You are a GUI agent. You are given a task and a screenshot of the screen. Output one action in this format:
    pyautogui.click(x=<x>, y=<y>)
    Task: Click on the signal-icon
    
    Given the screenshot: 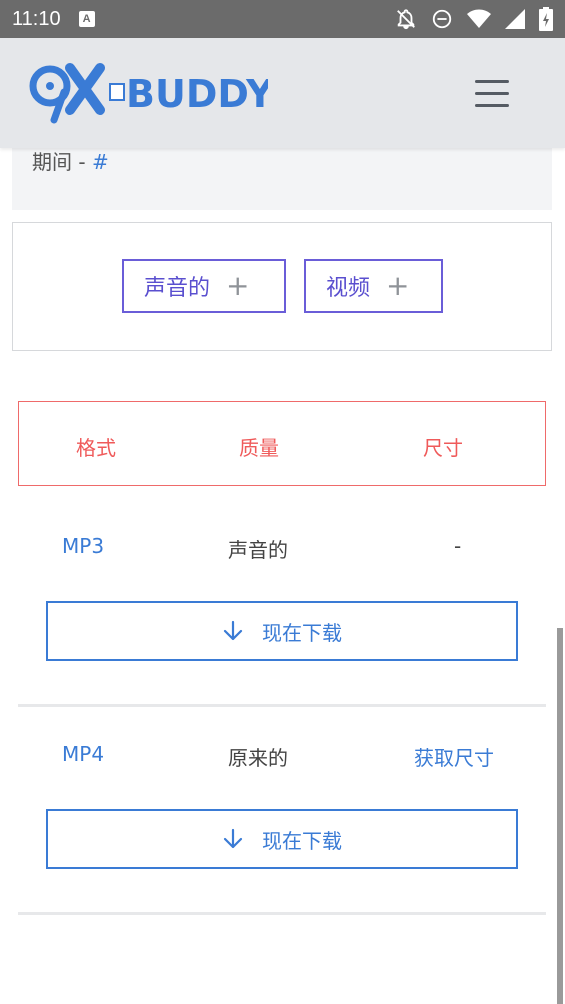 What is the action you would take?
    pyautogui.click(x=515, y=19)
    